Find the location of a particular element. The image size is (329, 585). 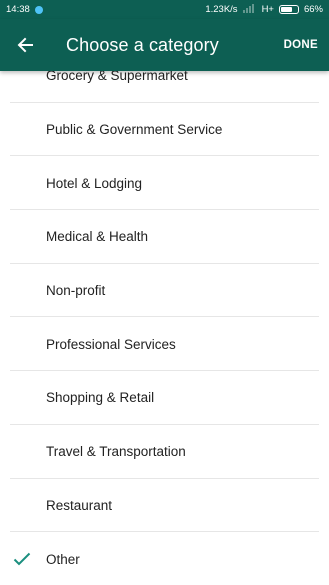

notification-icon is located at coordinates (38, 9).